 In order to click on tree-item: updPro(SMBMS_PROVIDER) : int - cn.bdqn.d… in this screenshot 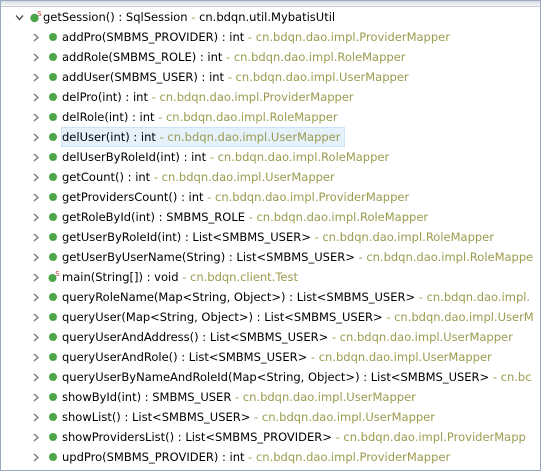, I will do `click(270, 457)`.